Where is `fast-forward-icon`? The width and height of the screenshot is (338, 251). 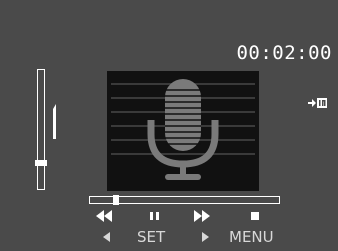
fast-forward-icon is located at coordinates (202, 216).